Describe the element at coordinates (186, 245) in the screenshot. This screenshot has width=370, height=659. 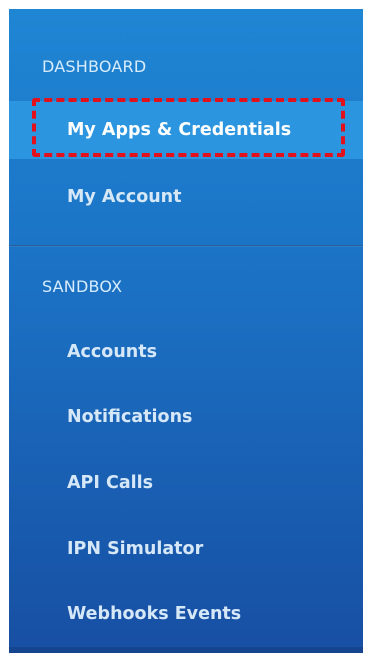
I see `section-divider` at that location.